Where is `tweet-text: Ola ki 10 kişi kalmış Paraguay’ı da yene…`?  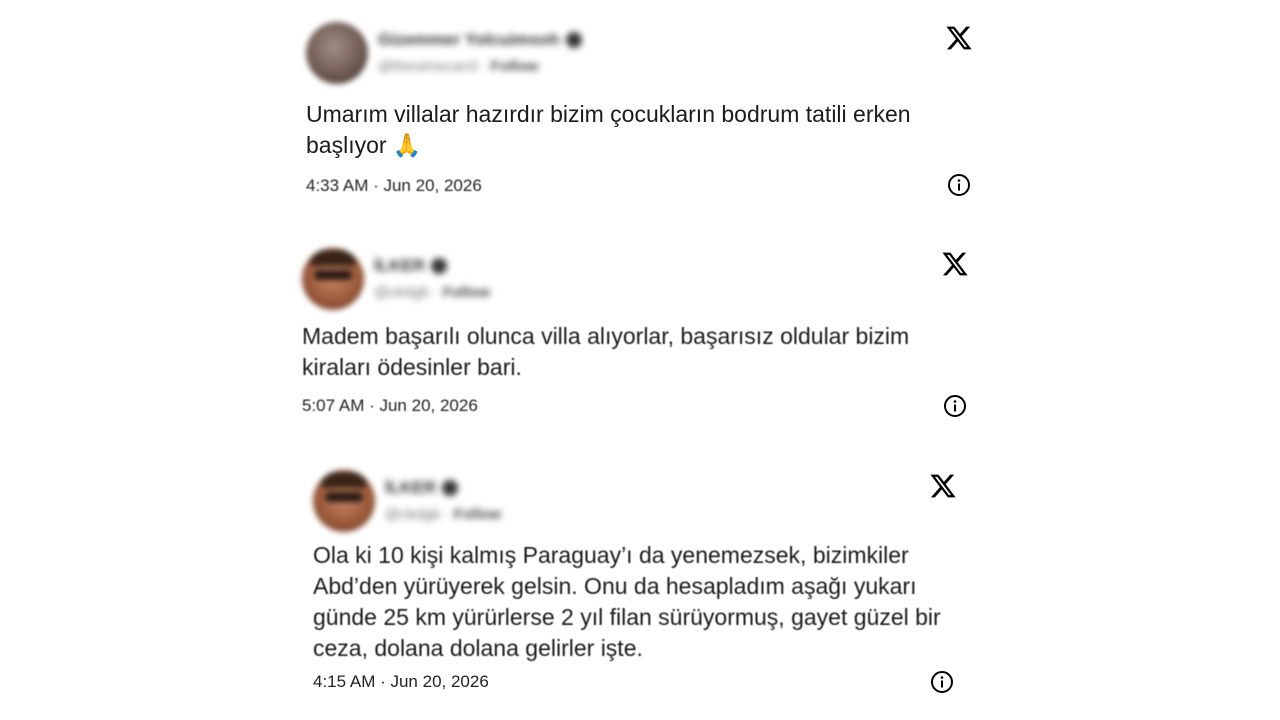 tweet-text: Ola ki 10 kişi kalmış Paraguay’ı da yene… is located at coordinates (630, 601).